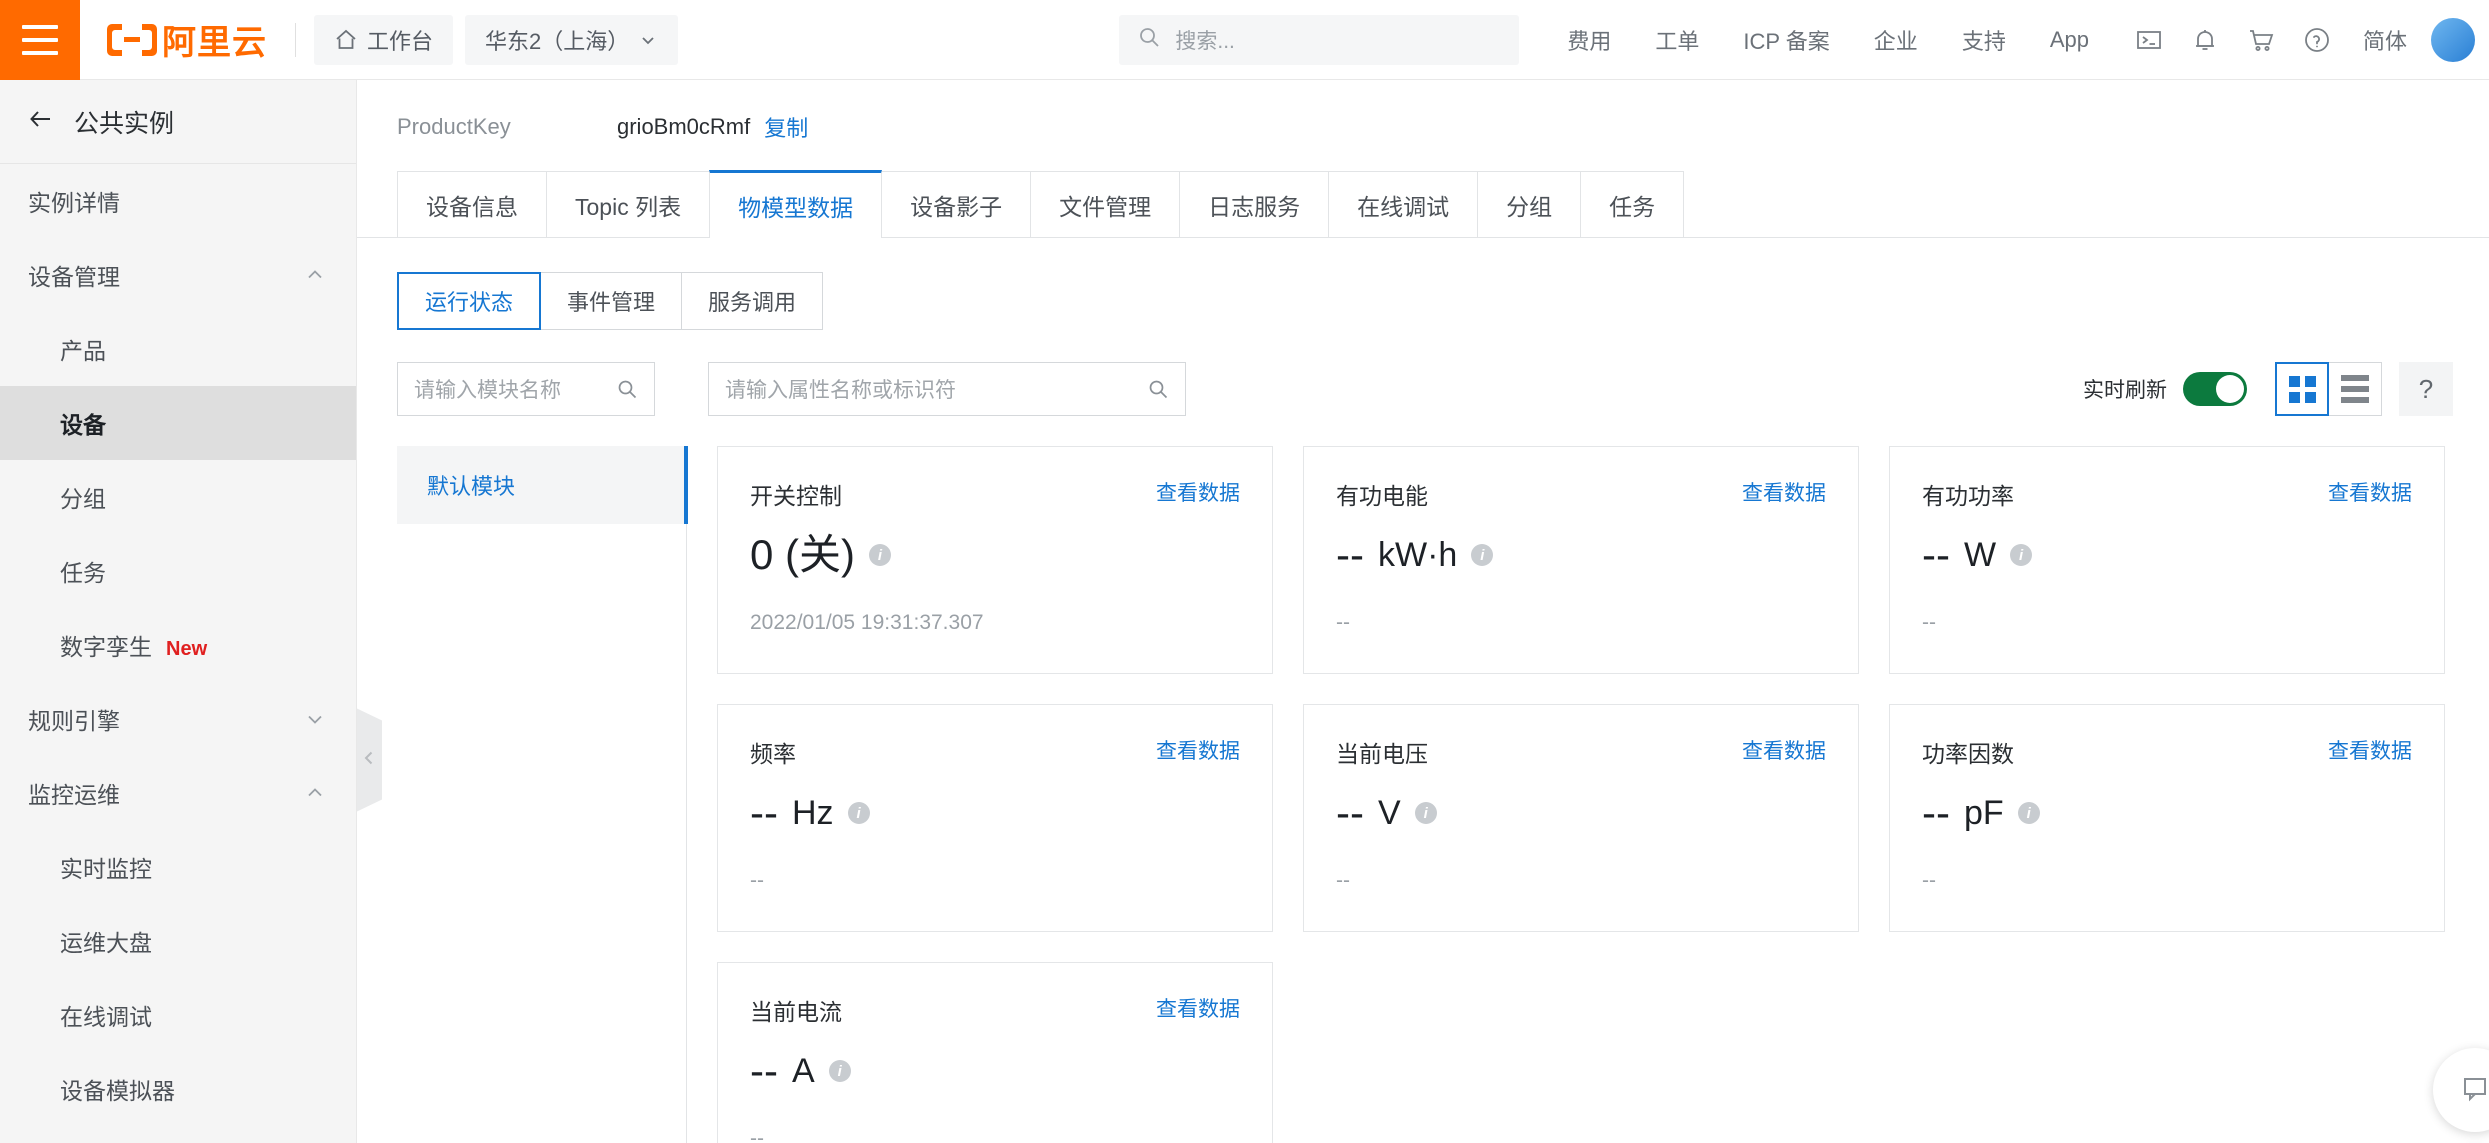 Image resolution: width=2489 pixels, height=1143 pixels. I want to click on bell-icon, so click(2205, 40).